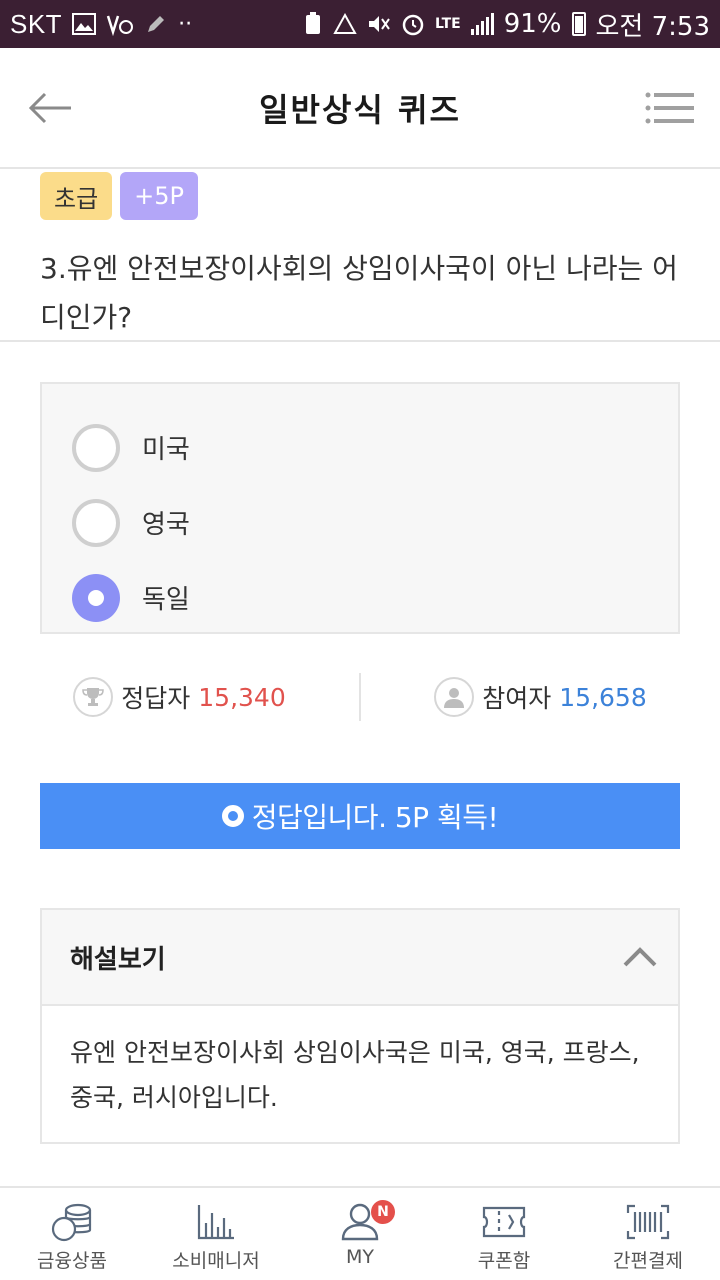 This screenshot has height=1280, width=720. What do you see at coordinates (360, 697) in the screenshot?
I see `quiz-stats: 정답자 15,340 참여자 15,658` at bounding box center [360, 697].